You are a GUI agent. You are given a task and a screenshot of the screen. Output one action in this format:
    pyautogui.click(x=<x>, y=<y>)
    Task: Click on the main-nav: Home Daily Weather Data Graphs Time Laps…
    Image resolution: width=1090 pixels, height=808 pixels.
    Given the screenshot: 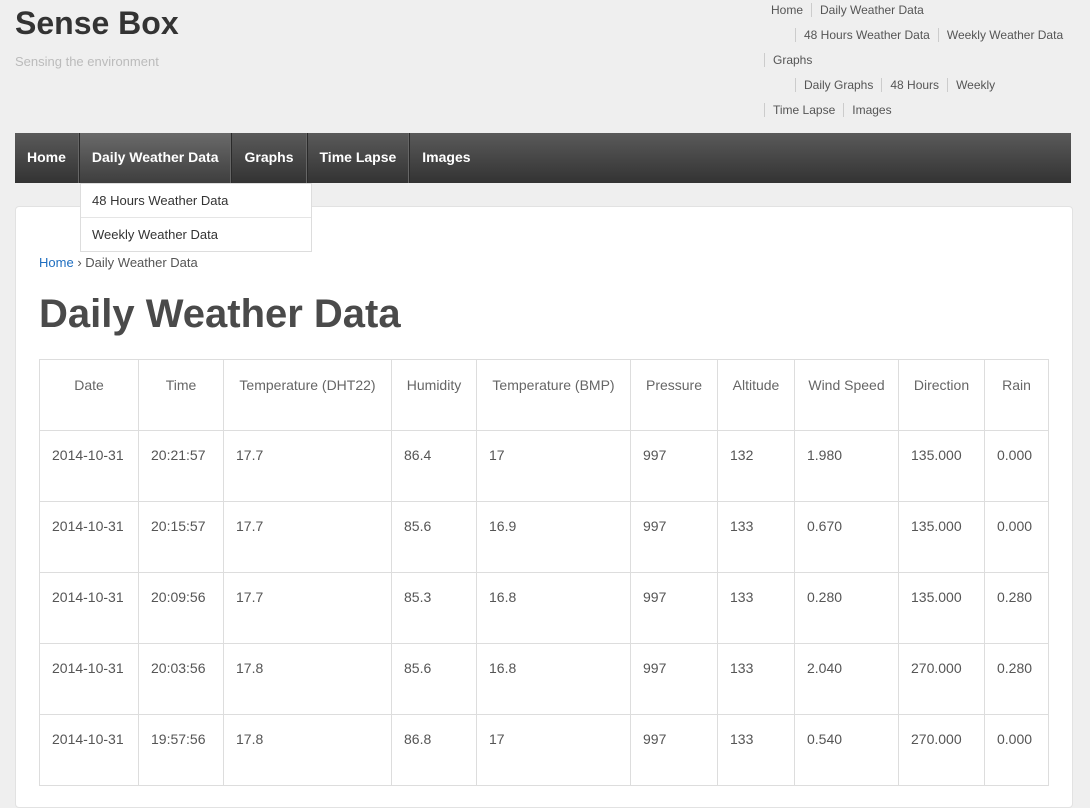 What is the action you would take?
    pyautogui.click(x=543, y=158)
    